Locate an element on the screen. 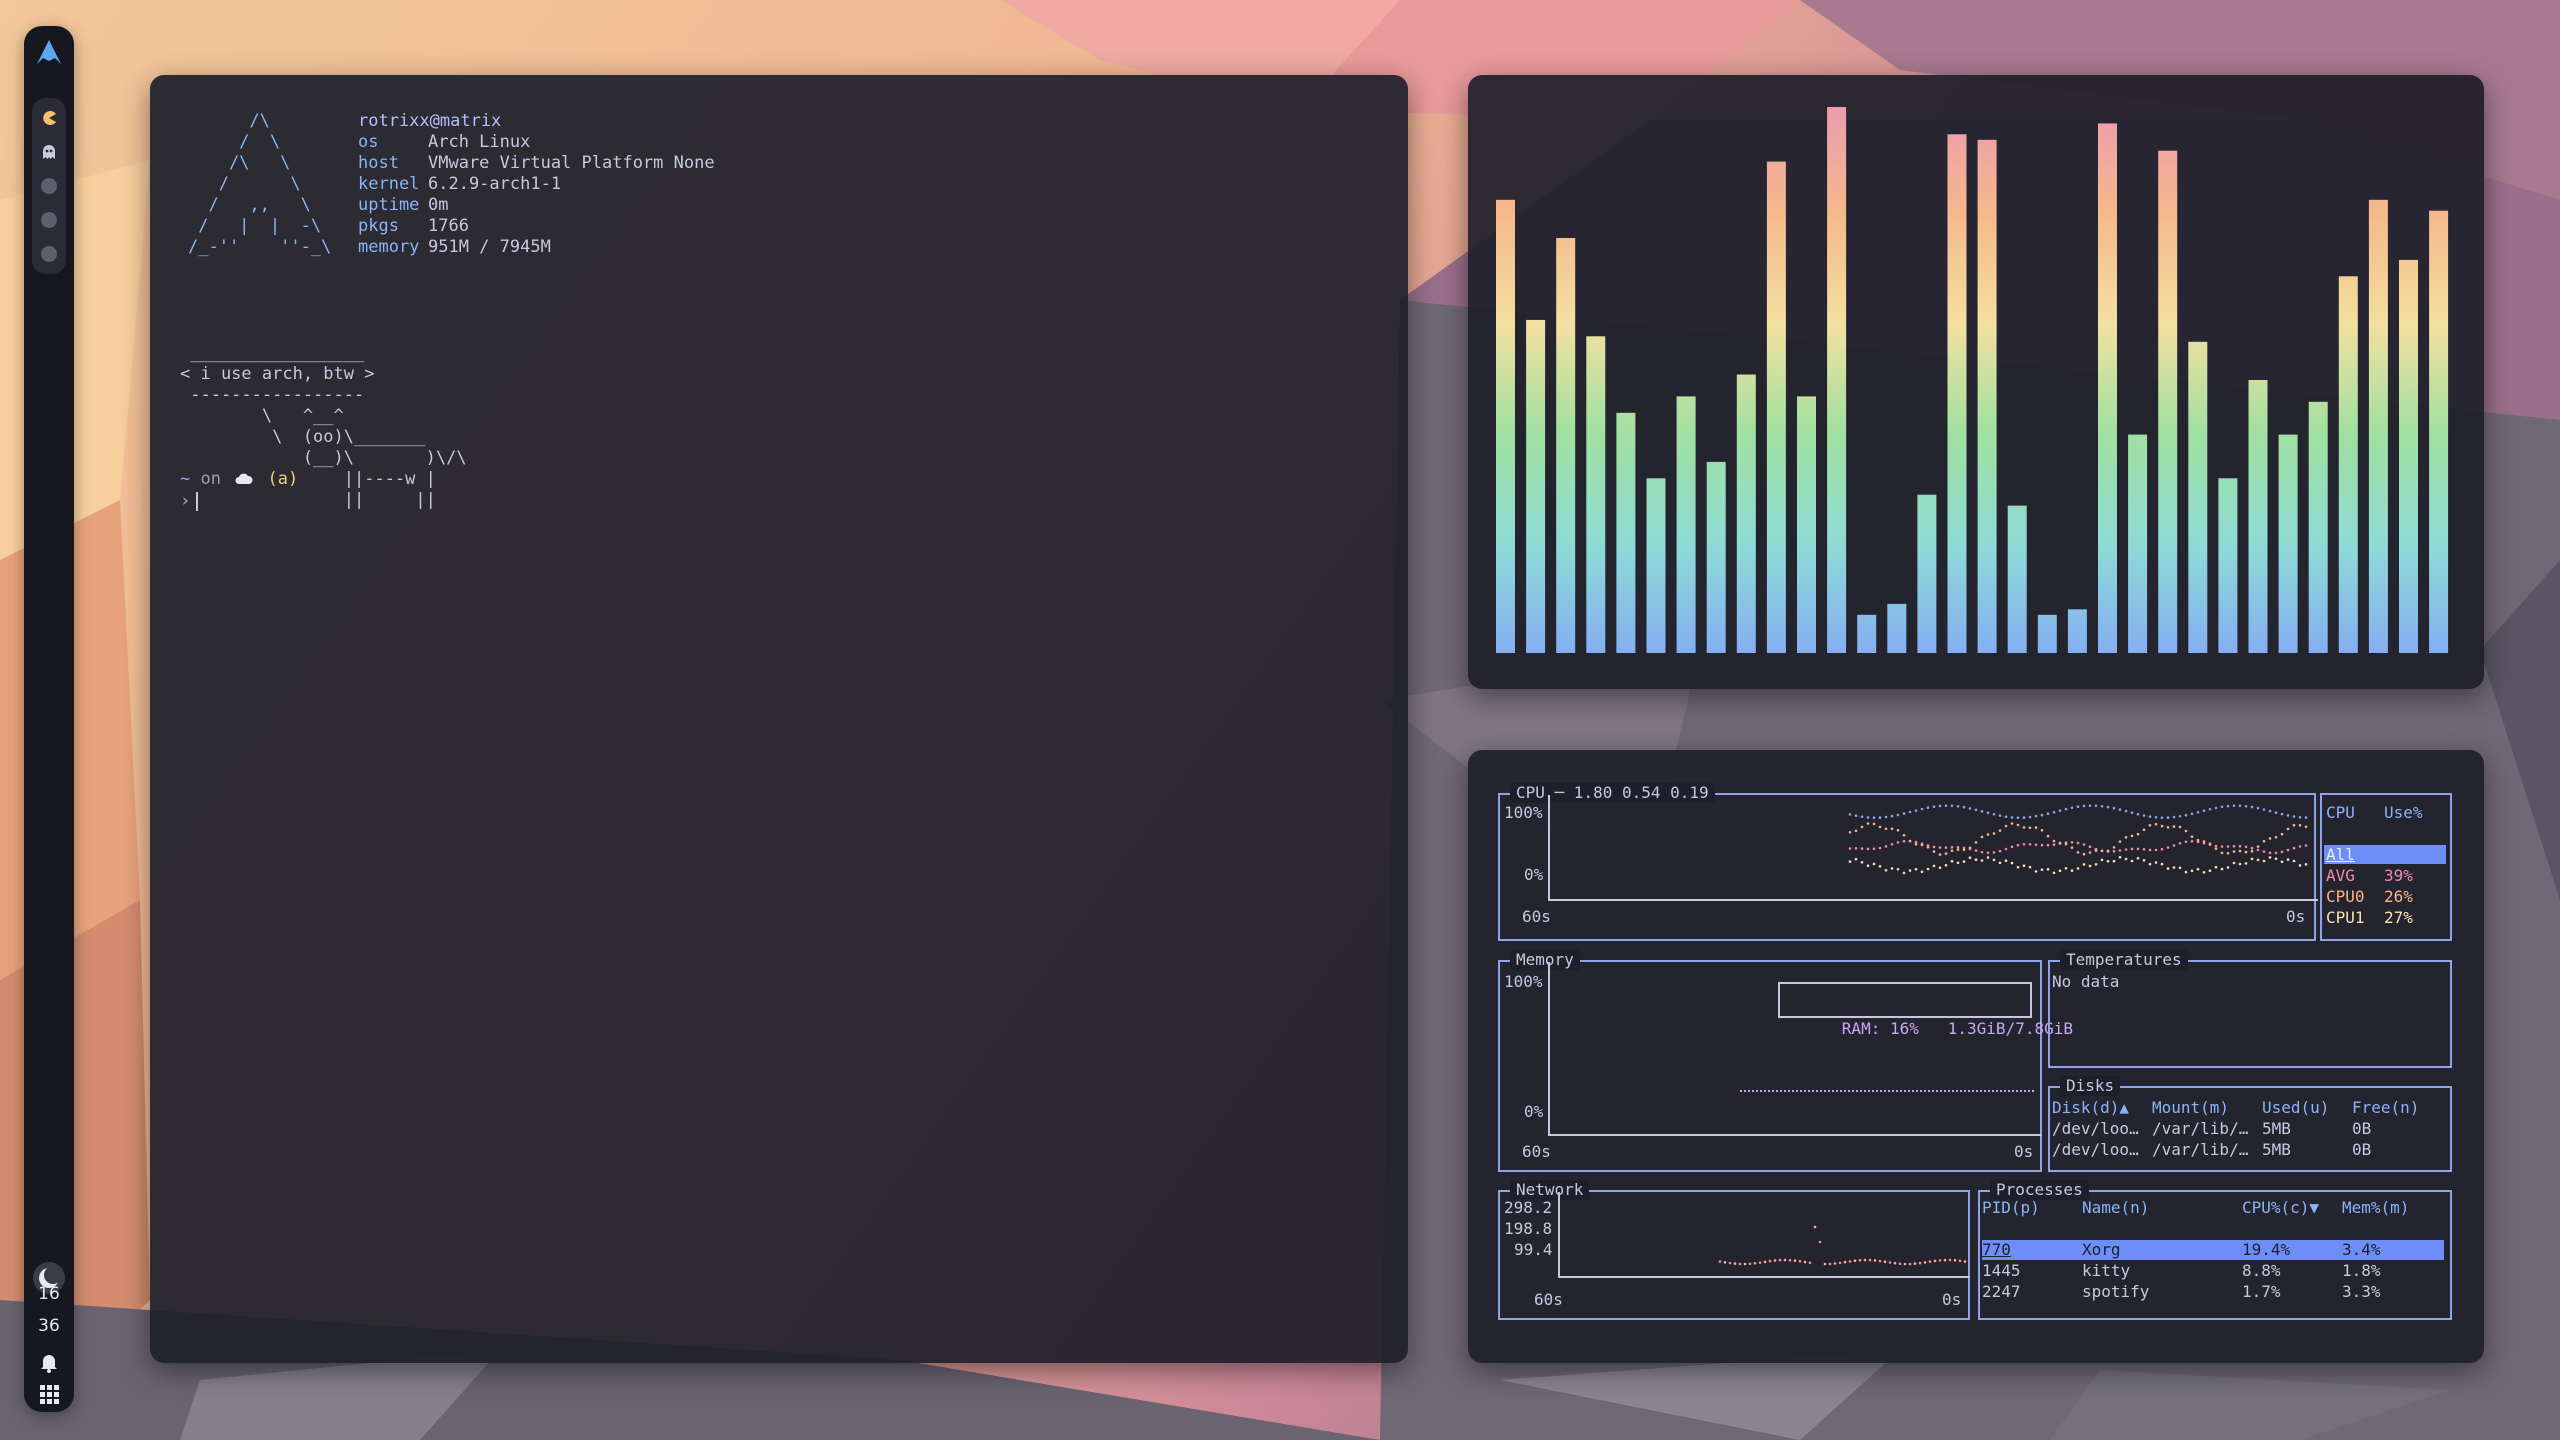 This screenshot has height=1440, width=2560. process-0-cpu: 19.4% is located at coordinates (2266, 1249).